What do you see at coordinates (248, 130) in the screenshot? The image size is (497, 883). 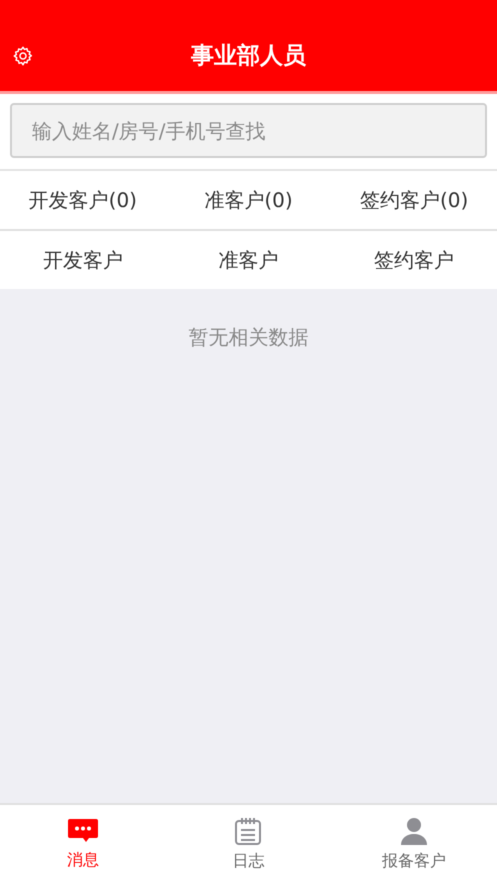 I see `search-field: 输入姓名/房号/手机号查找` at bounding box center [248, 130].